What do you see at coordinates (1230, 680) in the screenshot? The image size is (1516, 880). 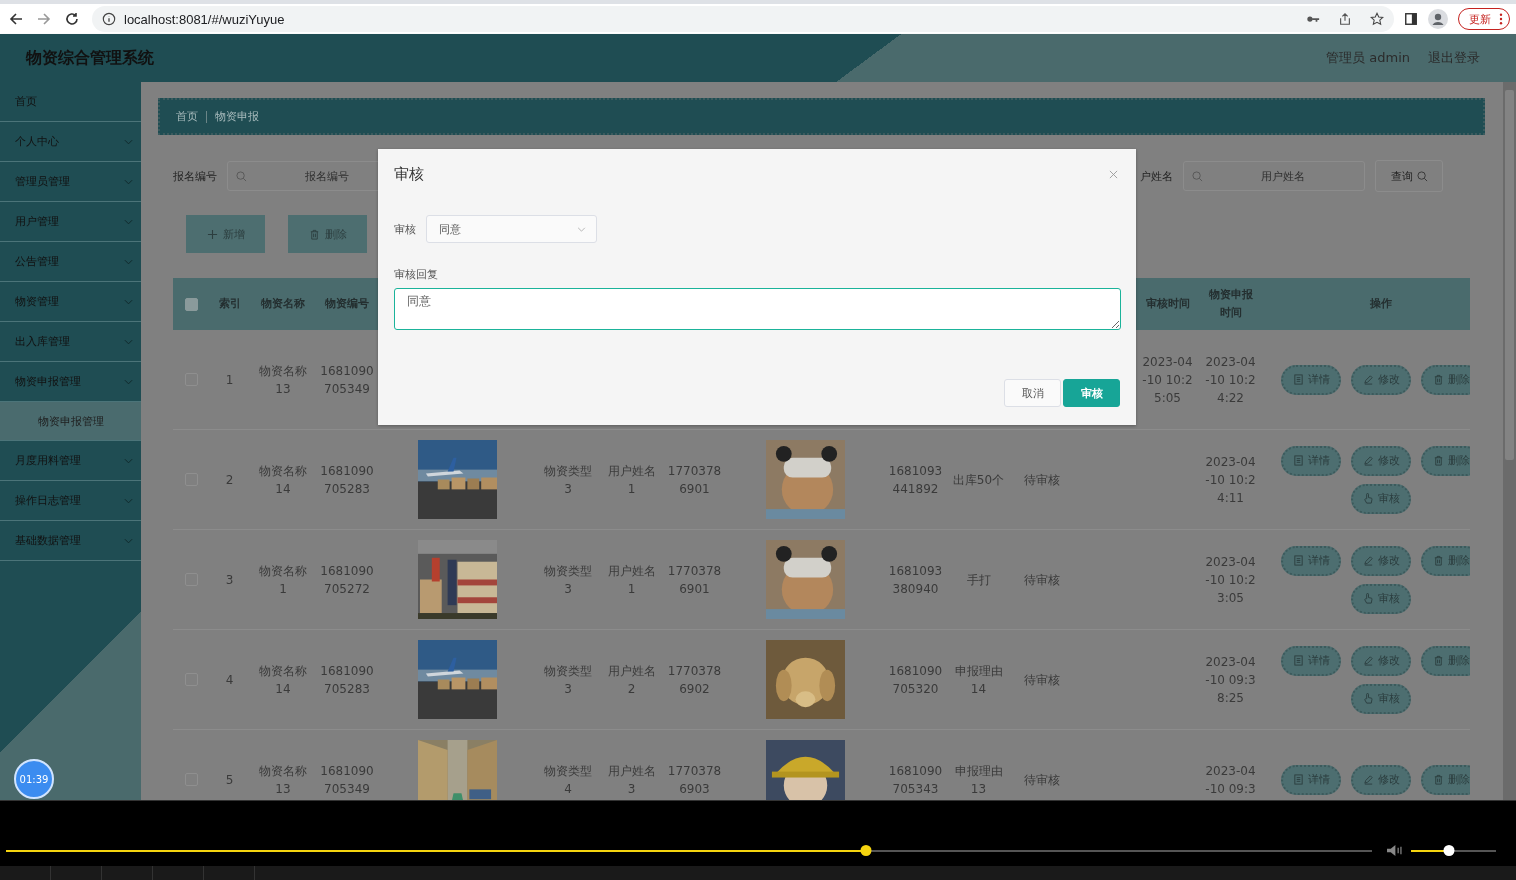 I see `table-cell-text: 2023-04-10 09:38:25` at bounding box center [1230, 680].